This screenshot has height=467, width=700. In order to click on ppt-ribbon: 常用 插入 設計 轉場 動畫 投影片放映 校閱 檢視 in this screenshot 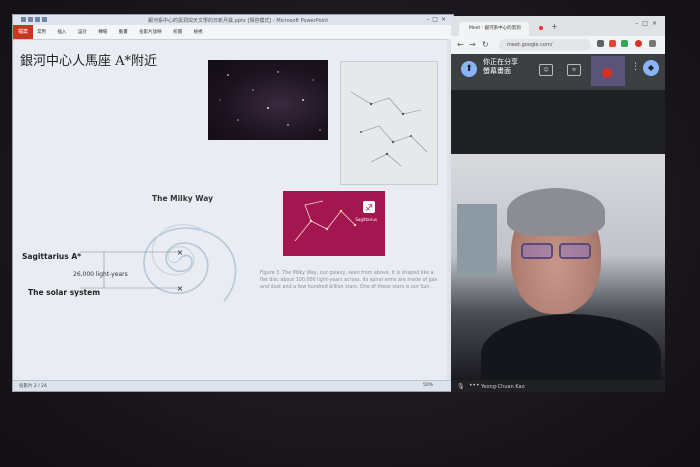, I will do `click(233, 32)`.